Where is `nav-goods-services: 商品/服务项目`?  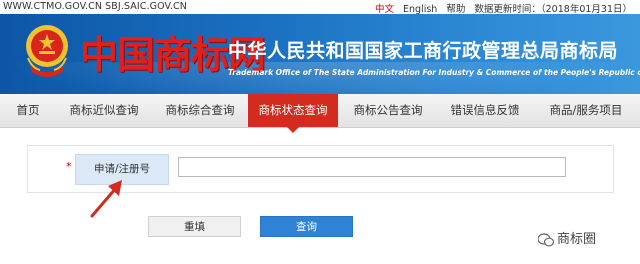 nav-goods-services: 商品/服务项目 is located at coordinates (586, 110).